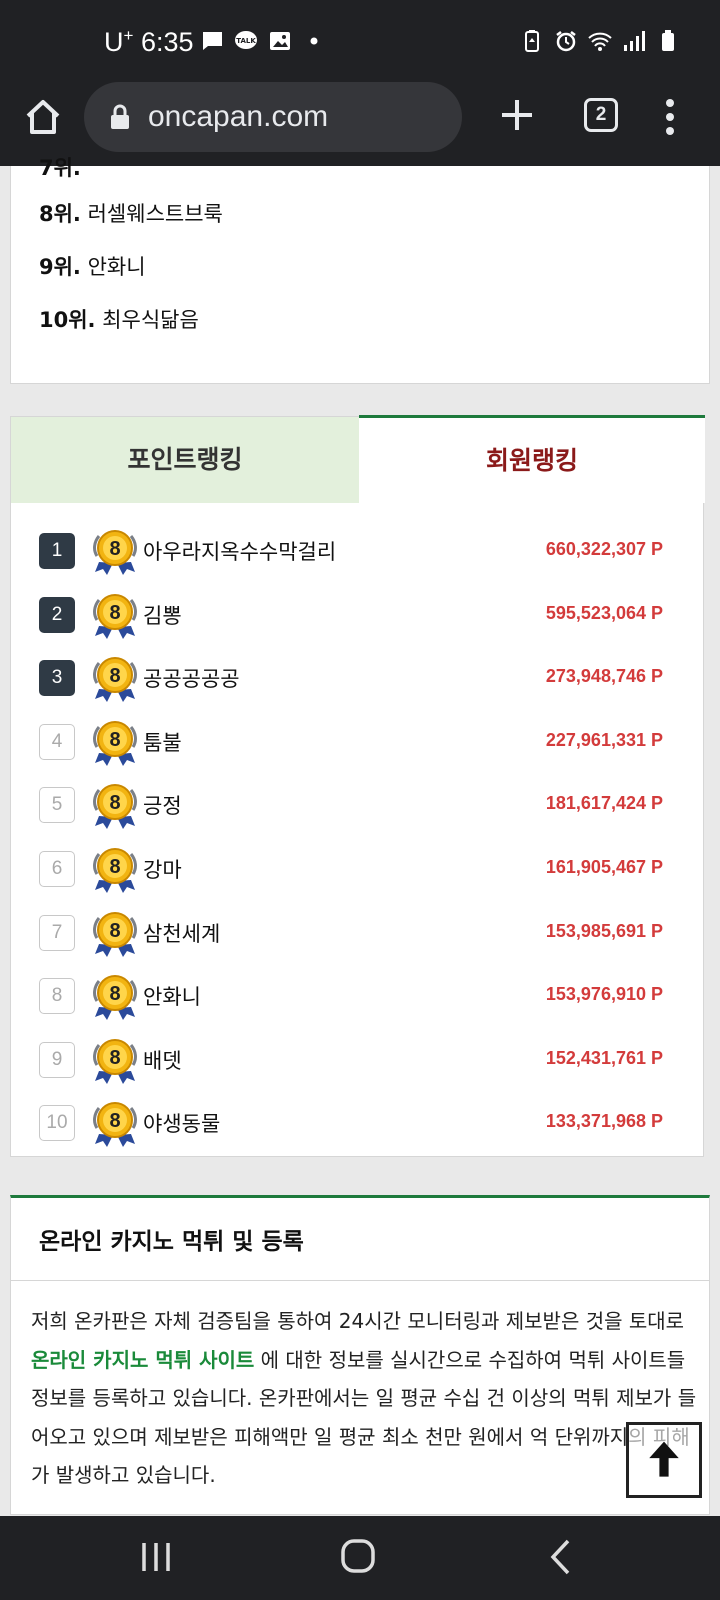 The width and height of the screenshot is (720, 1600). Describe the element at coordinates (131, 213) in the screenshot. I see `top-ranking-item: 8위. 러셀웨스트브룩` at that location.